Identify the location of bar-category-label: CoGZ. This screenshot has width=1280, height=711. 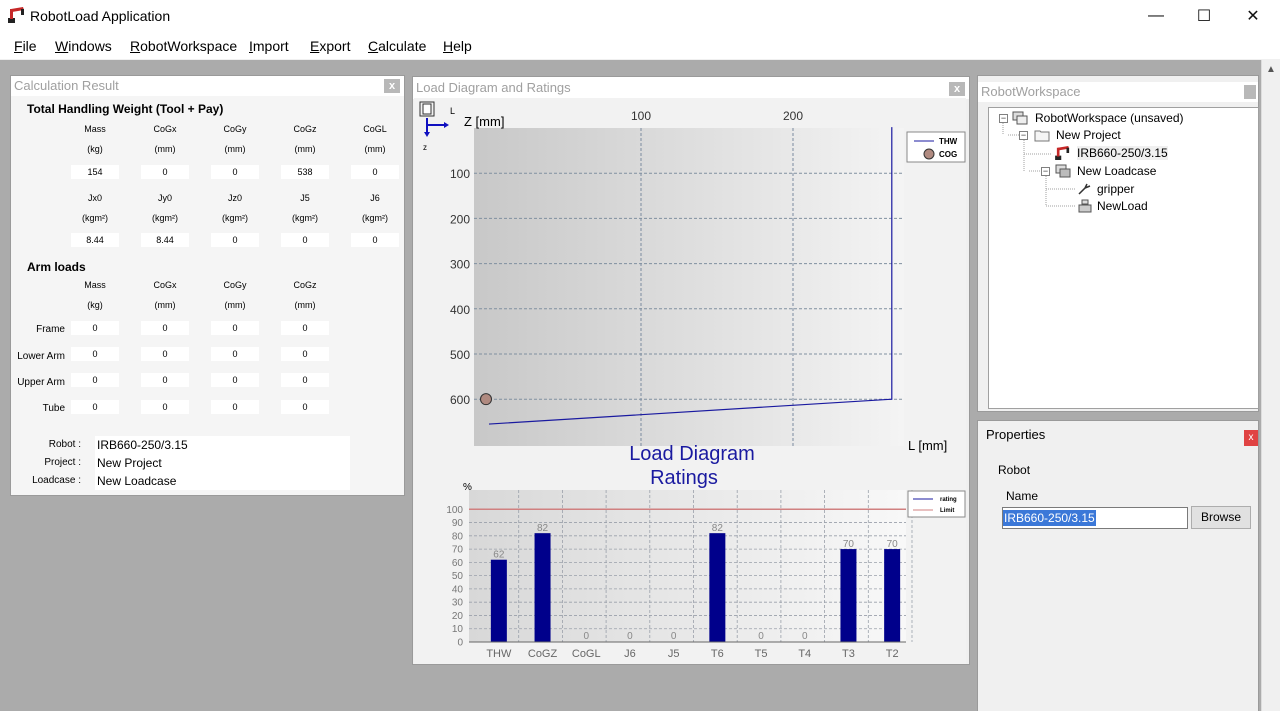
(543, 654).